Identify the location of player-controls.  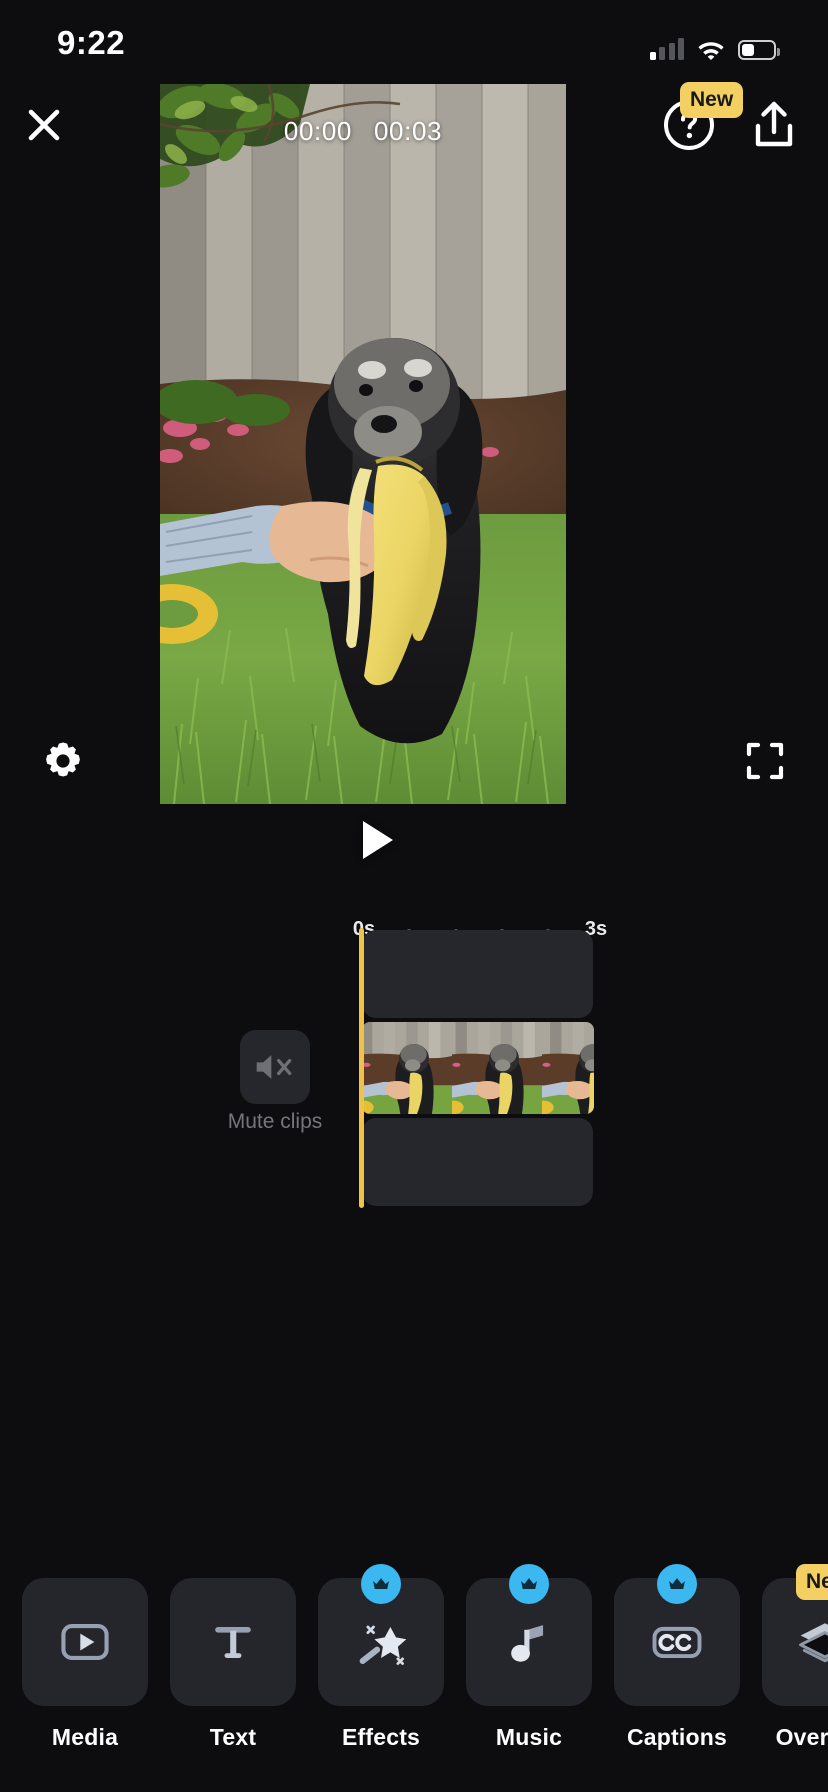
(414, 771).